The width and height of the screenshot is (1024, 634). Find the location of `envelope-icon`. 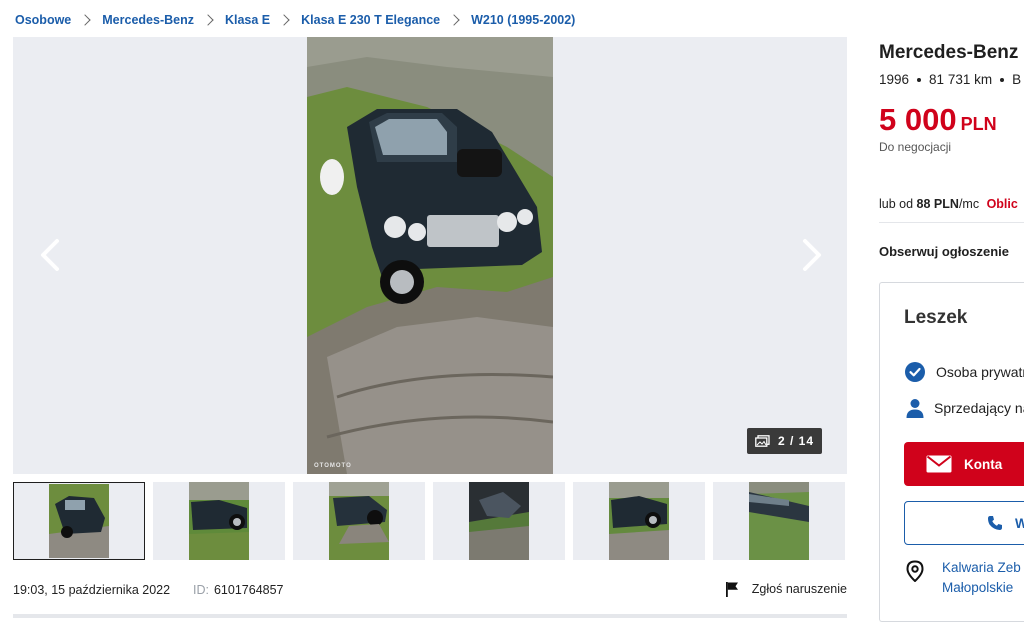

envelope-icon is located at coordinates (939, 464).